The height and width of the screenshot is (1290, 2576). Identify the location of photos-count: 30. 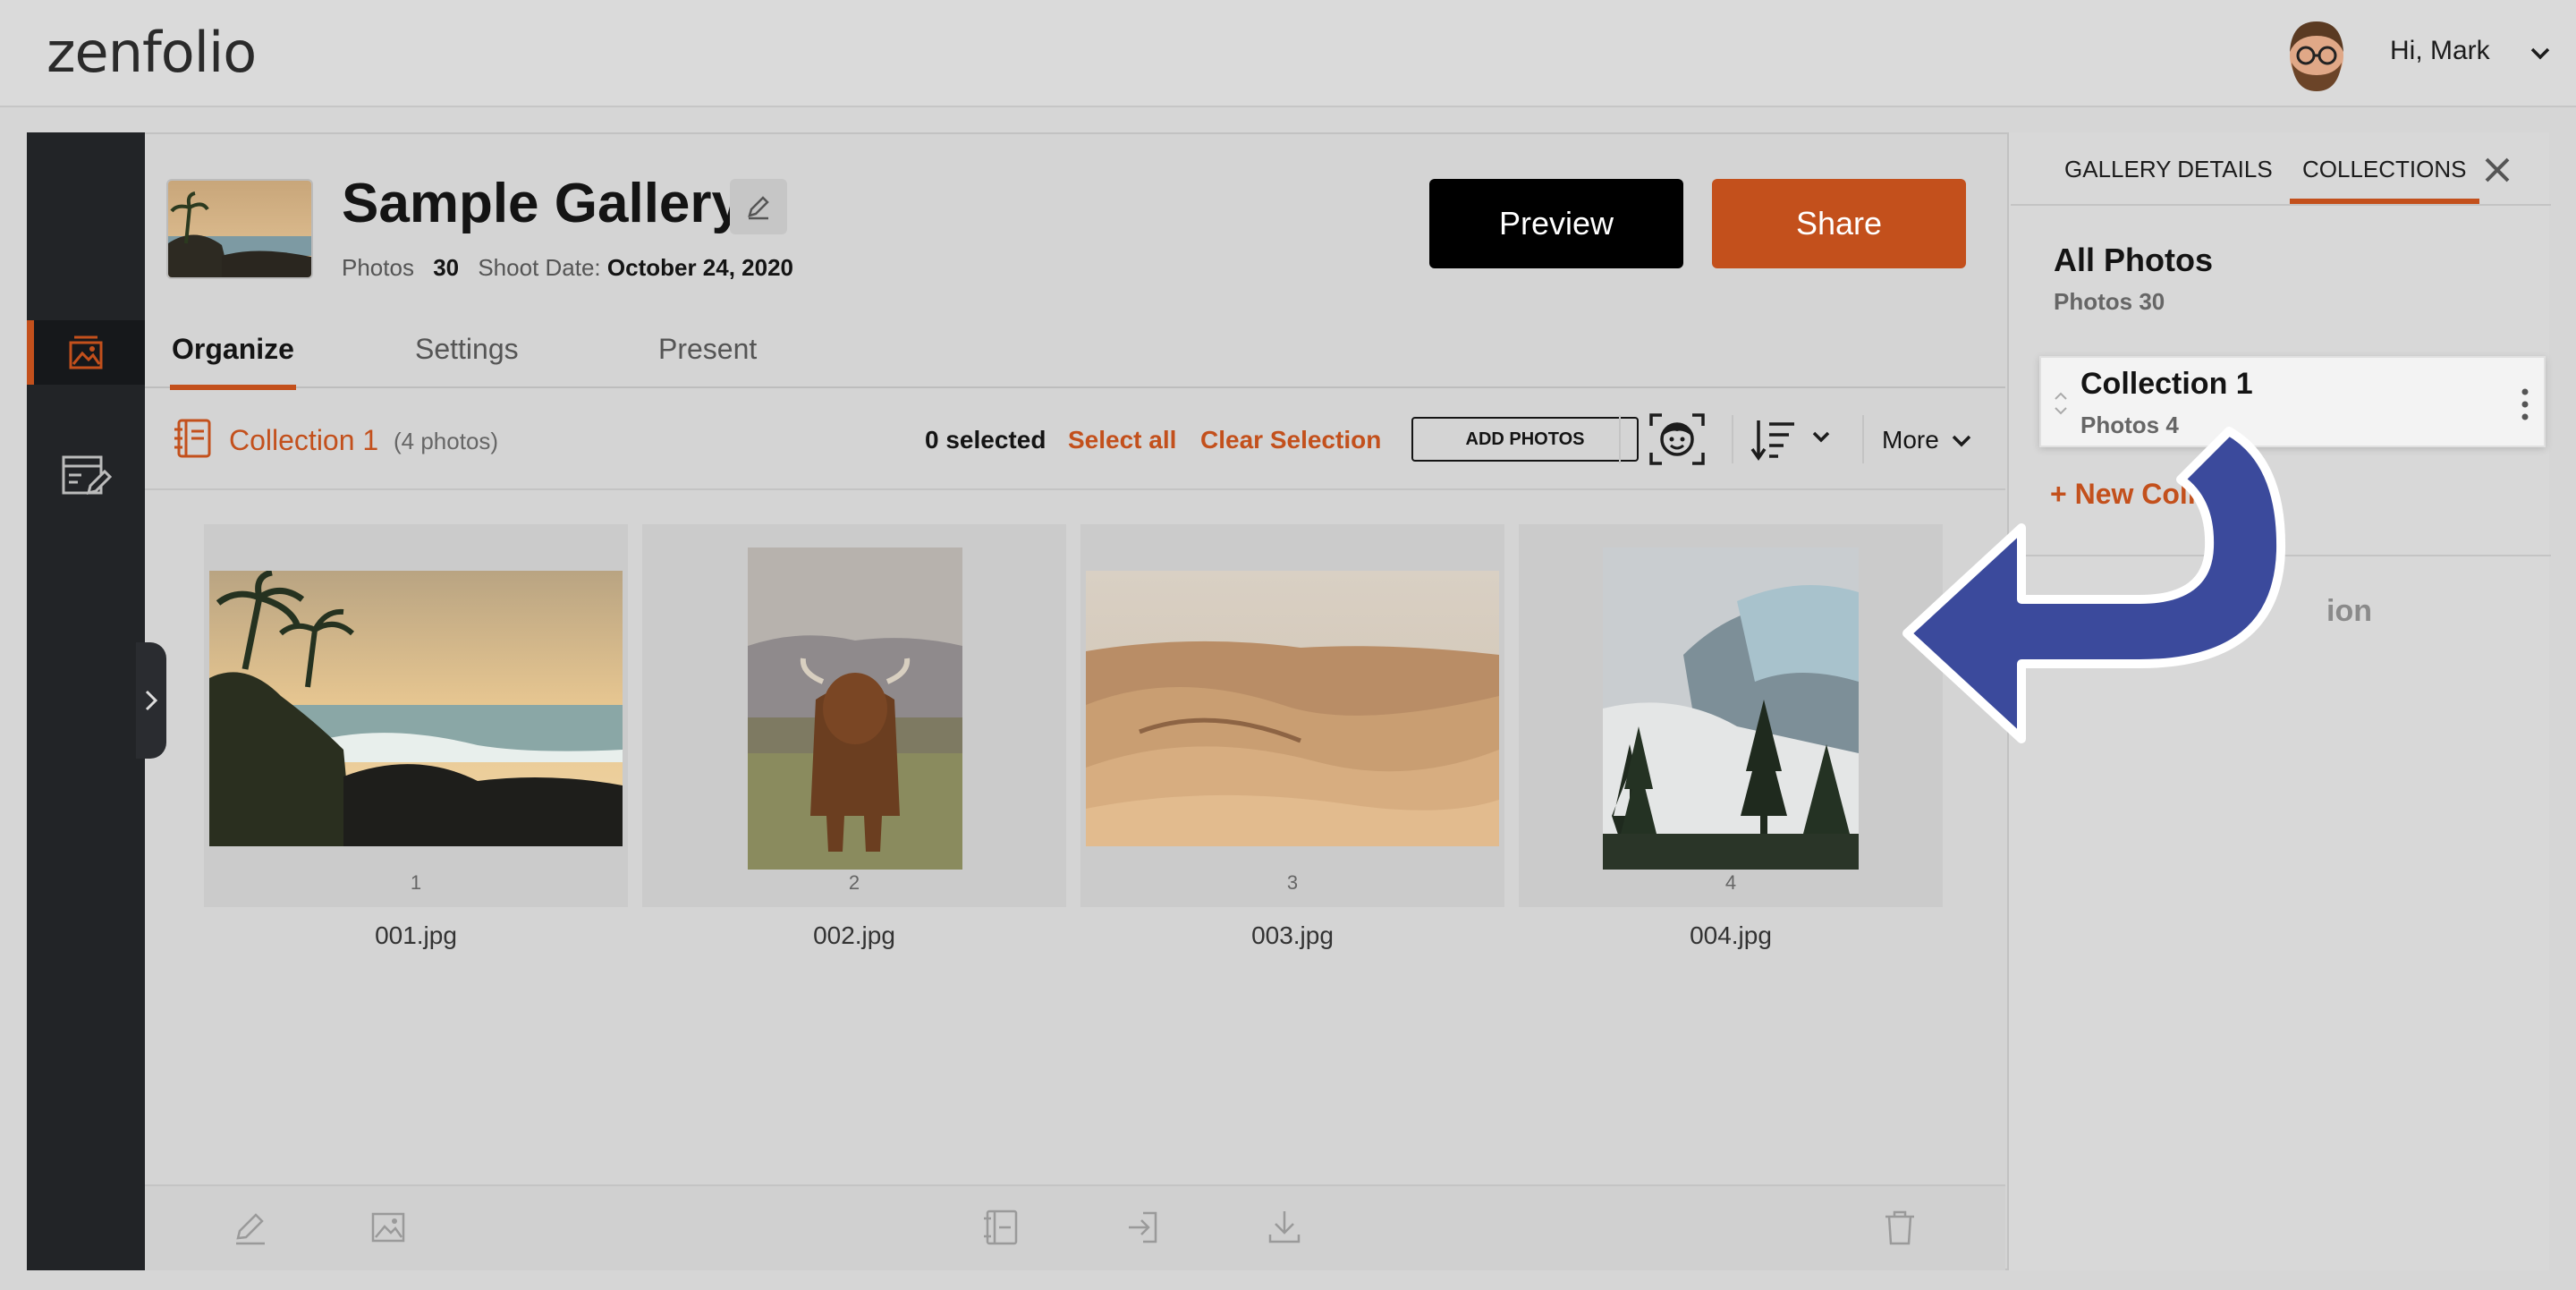
(446, 267).